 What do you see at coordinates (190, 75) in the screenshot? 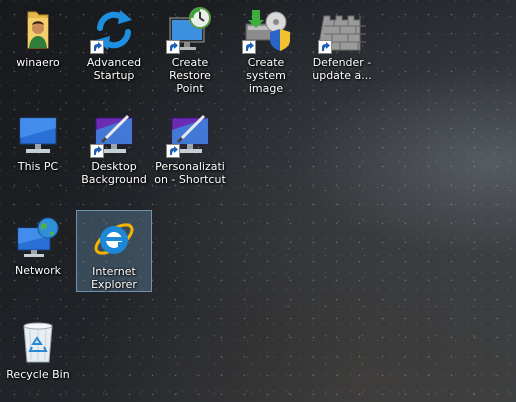
I see `desktop-icon-label: Create Restore Point` at bounding box center [190, 75].